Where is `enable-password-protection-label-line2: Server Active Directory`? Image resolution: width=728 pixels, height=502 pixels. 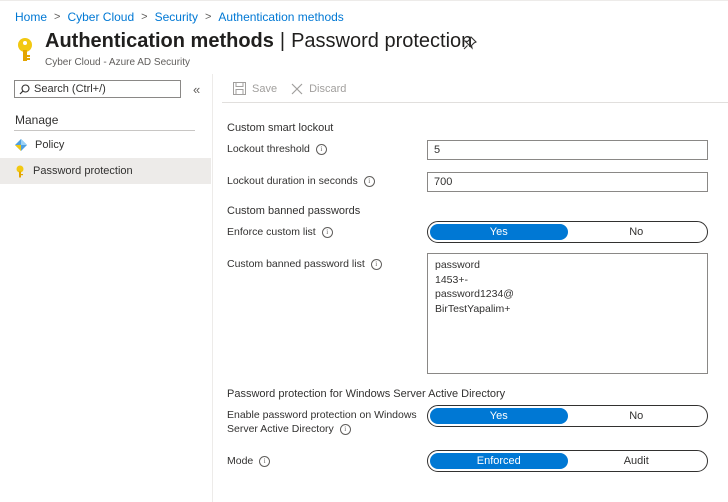
enable-password-protection-label-line2: Server Active Directory is located at coordinates (280, 429).